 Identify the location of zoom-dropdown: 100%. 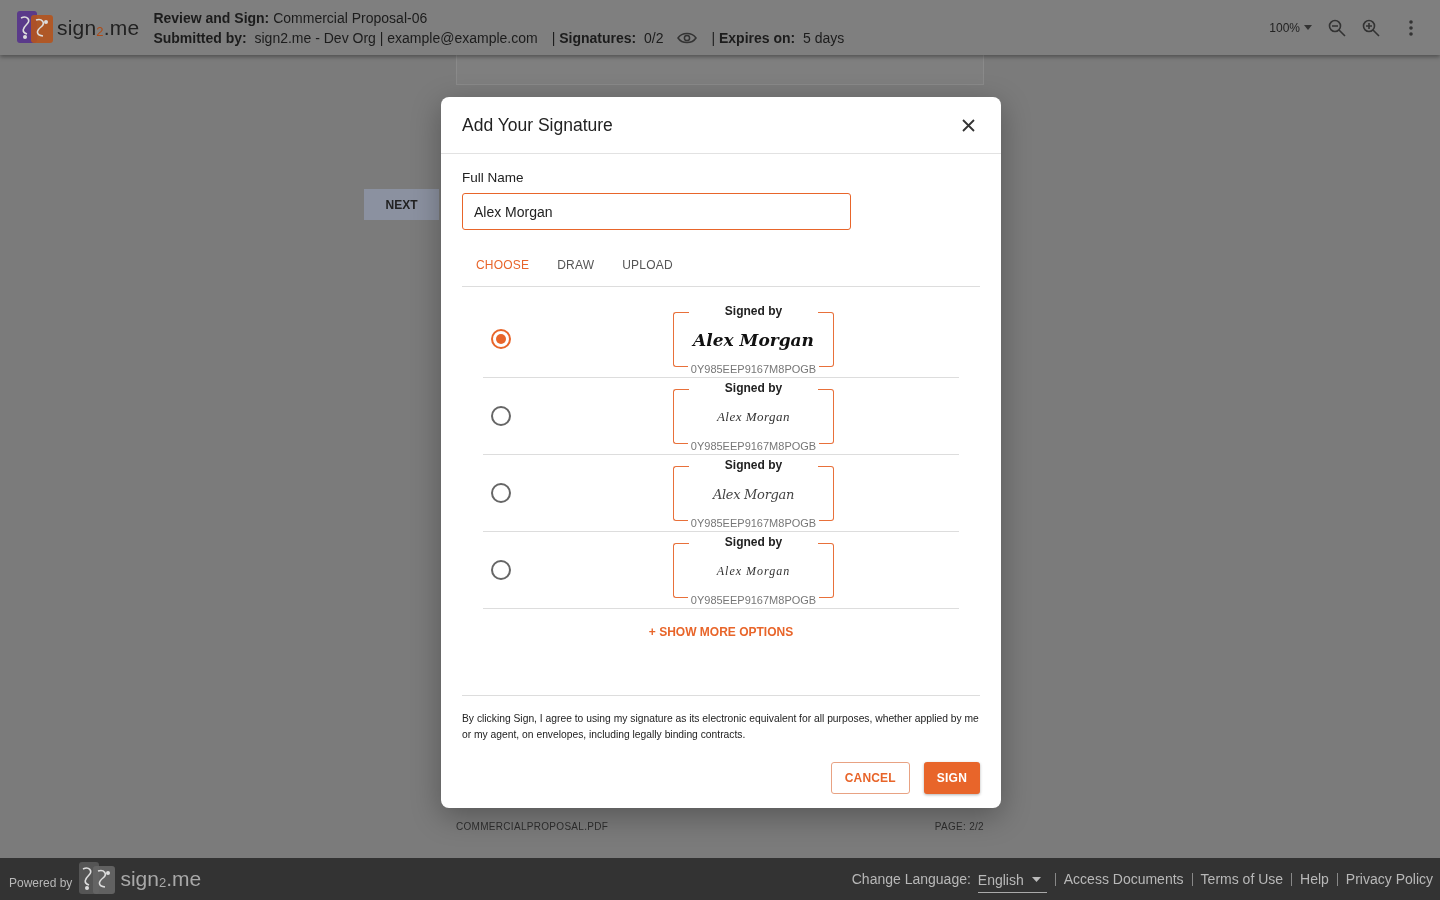
(1290, 27).